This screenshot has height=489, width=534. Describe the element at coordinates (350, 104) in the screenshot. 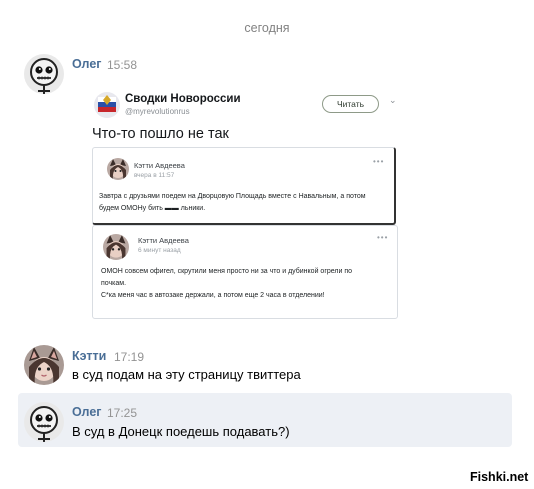

I see `follow-button: Читать` at that location.